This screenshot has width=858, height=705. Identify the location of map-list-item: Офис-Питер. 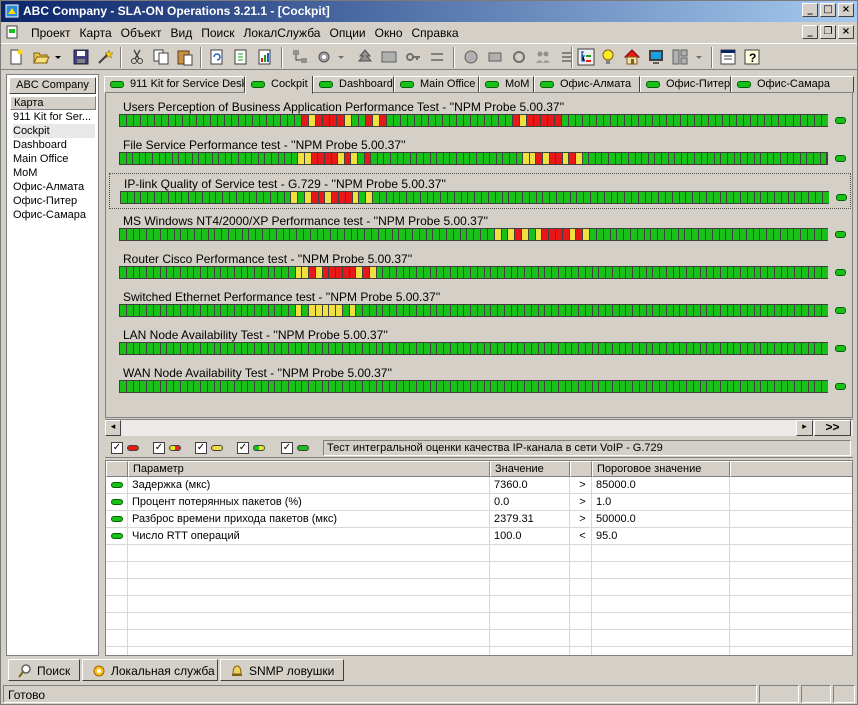
(54, 201).